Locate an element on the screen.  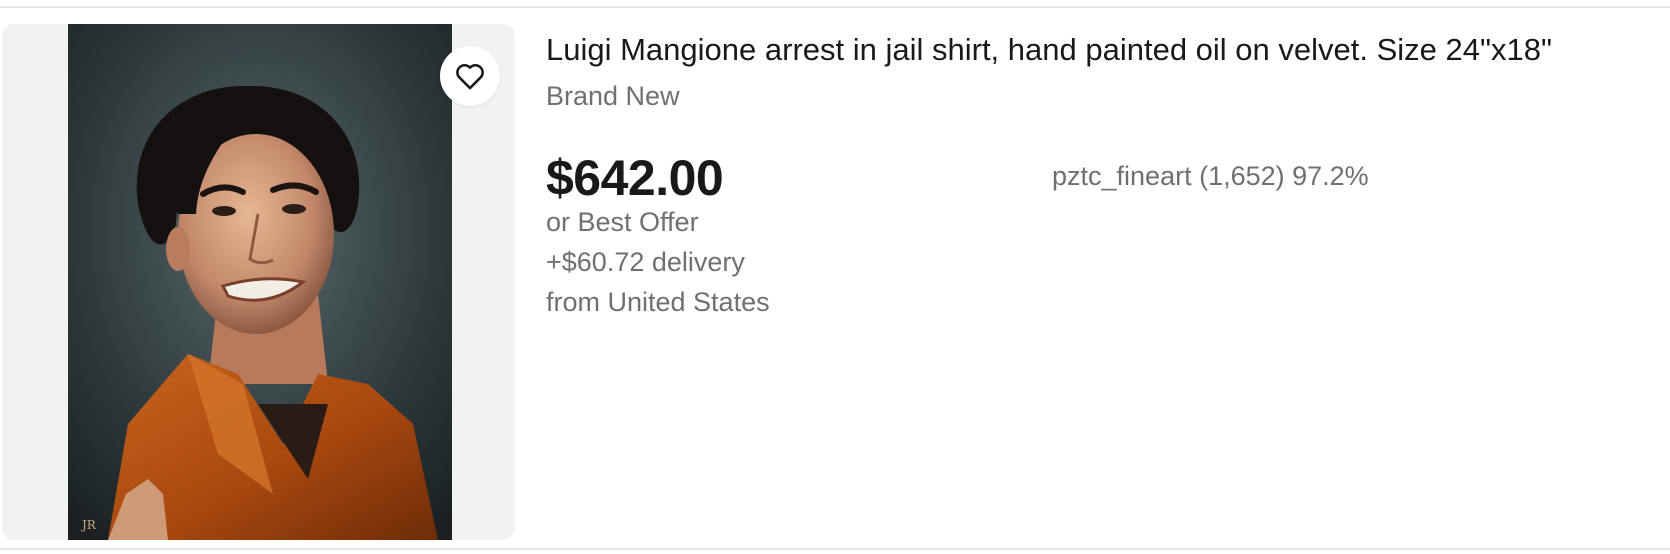
heart-icon is located at coordinates (470, 76).